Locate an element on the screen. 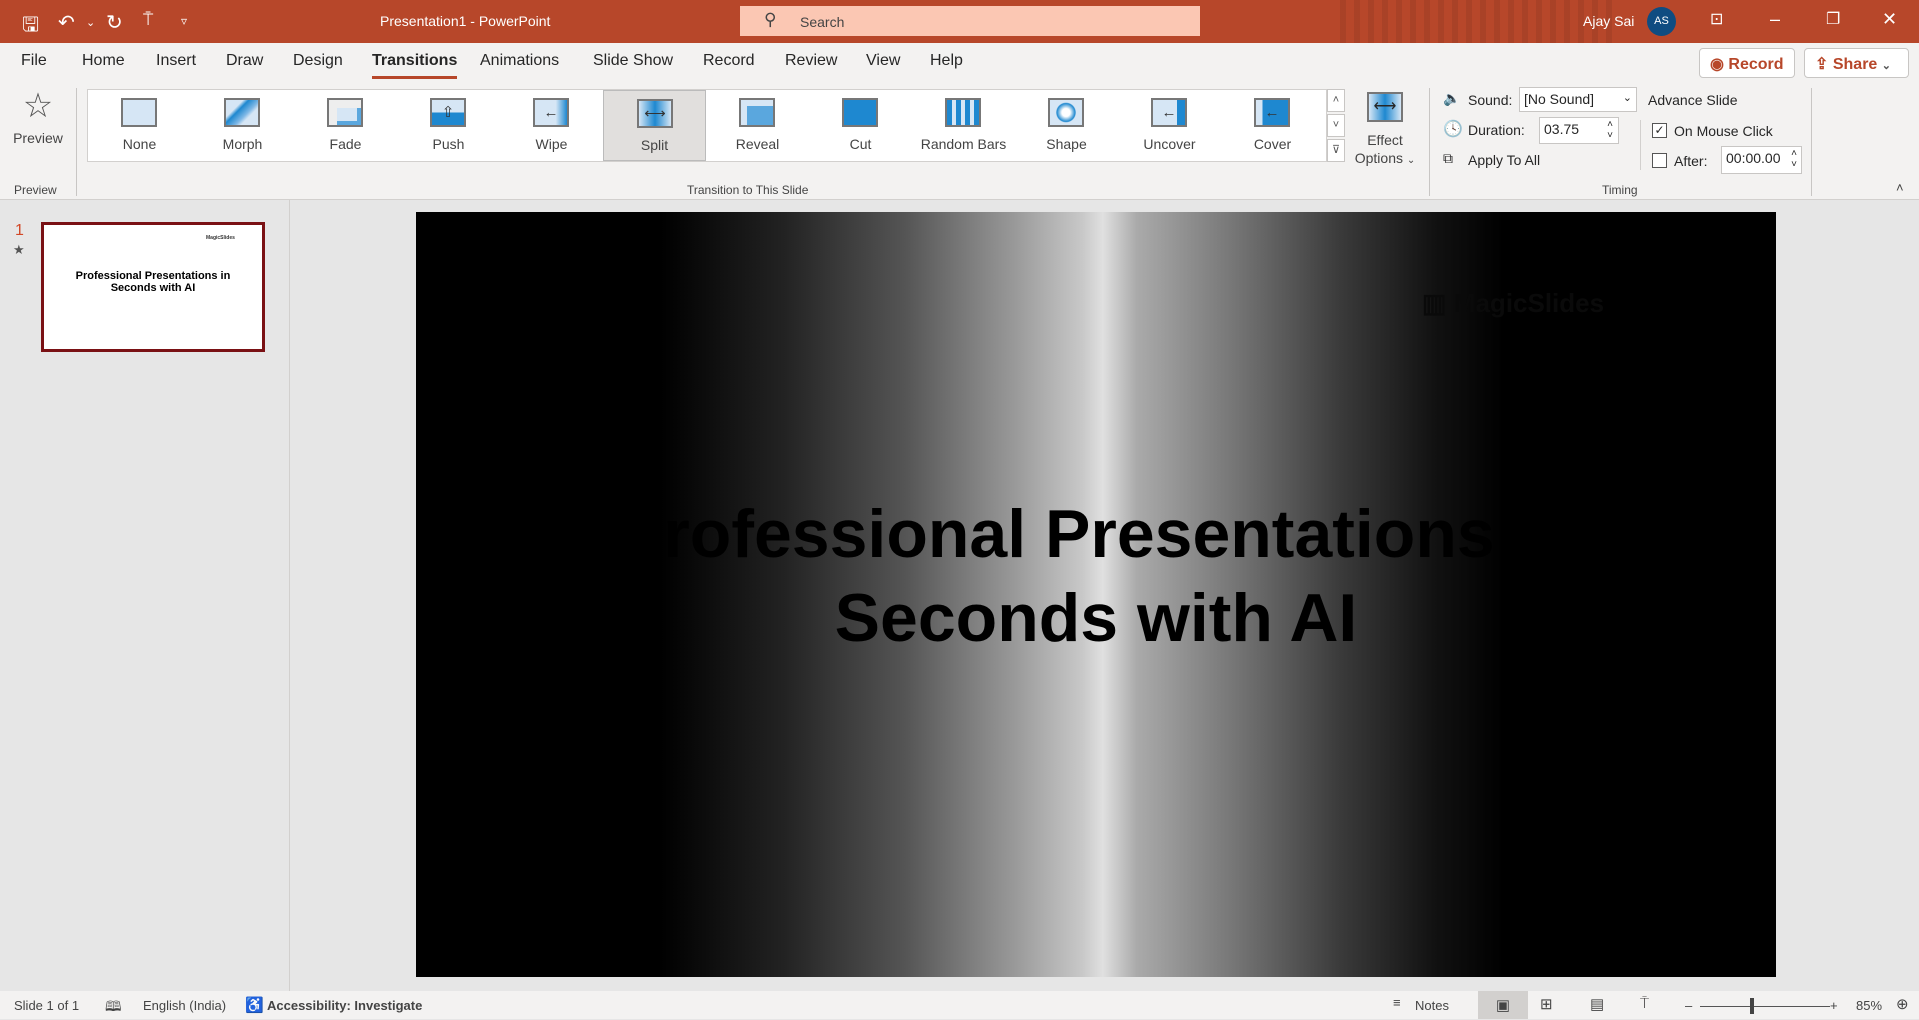 Image resolution: width=1919 pixels, height=1020 pixels. zoom-slider-thumb is located at coordinates (1752, 1006).